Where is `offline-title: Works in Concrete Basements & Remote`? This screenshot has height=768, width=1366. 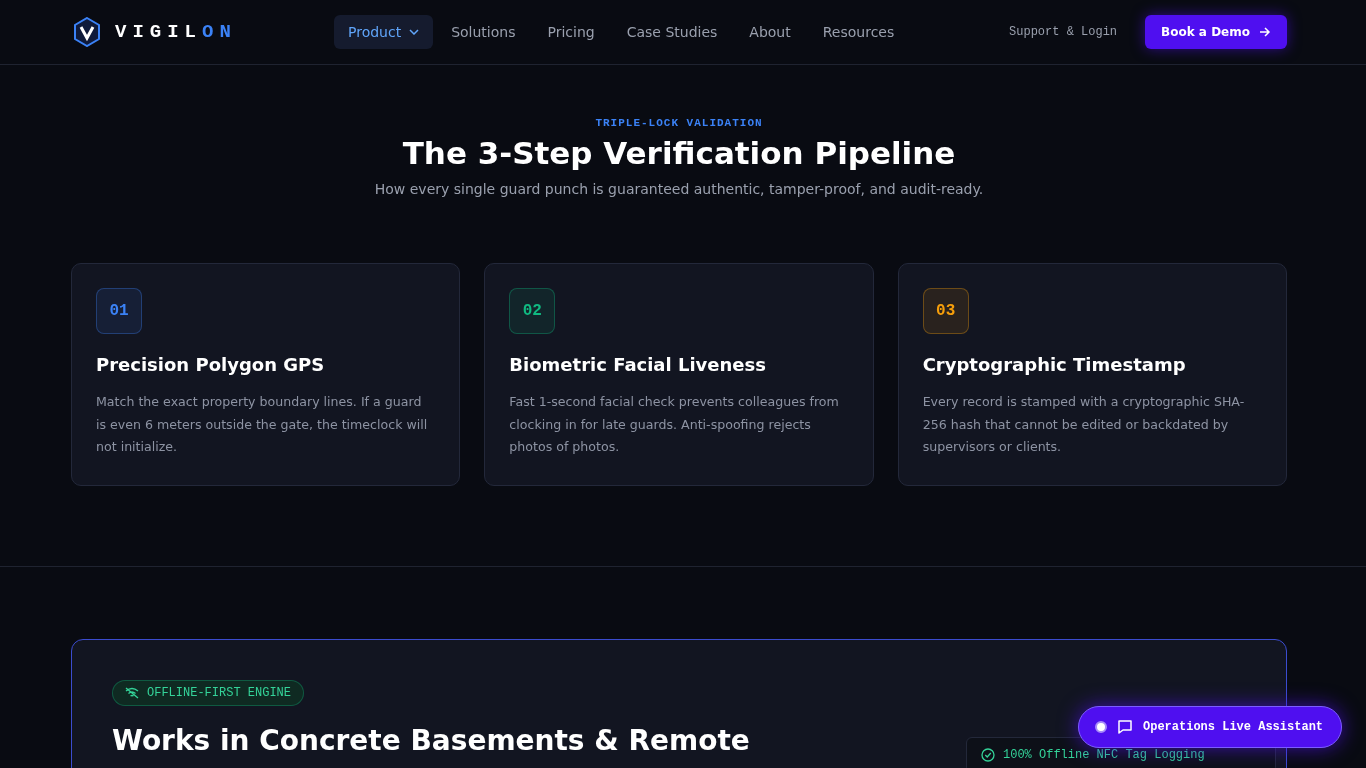
offline-title: Works in Concrete Basements & Remote is located at coordinates (431, 740).